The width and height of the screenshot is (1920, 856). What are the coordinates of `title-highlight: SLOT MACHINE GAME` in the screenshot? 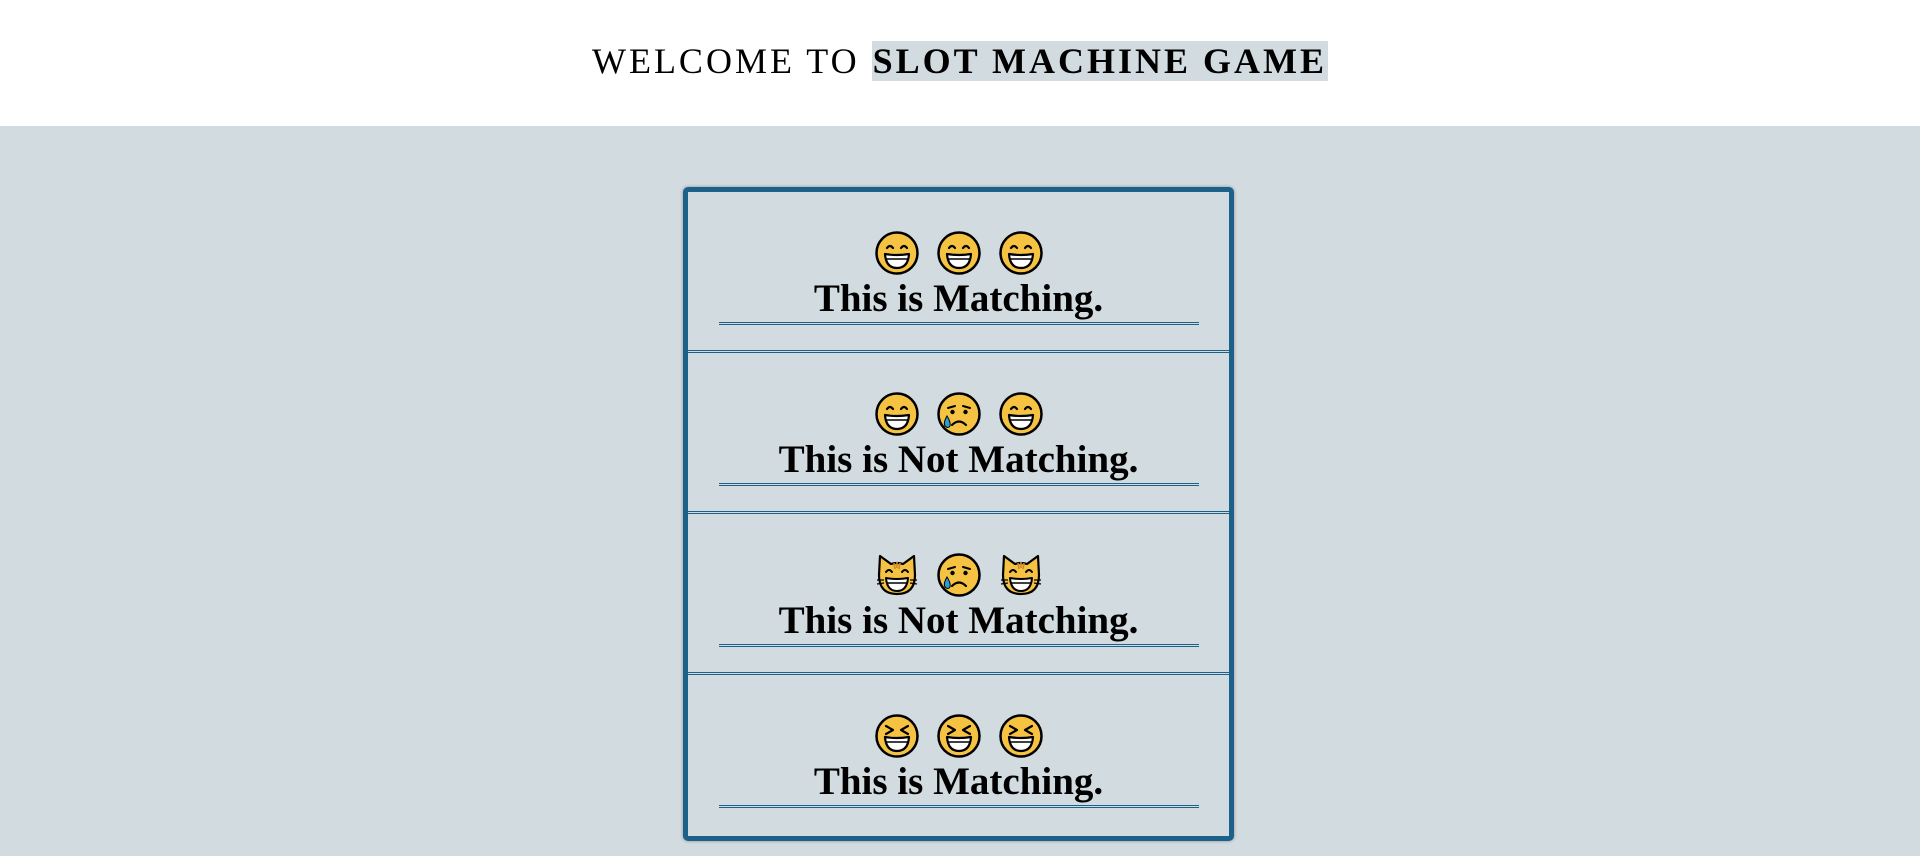 It's located at (1100, 61).